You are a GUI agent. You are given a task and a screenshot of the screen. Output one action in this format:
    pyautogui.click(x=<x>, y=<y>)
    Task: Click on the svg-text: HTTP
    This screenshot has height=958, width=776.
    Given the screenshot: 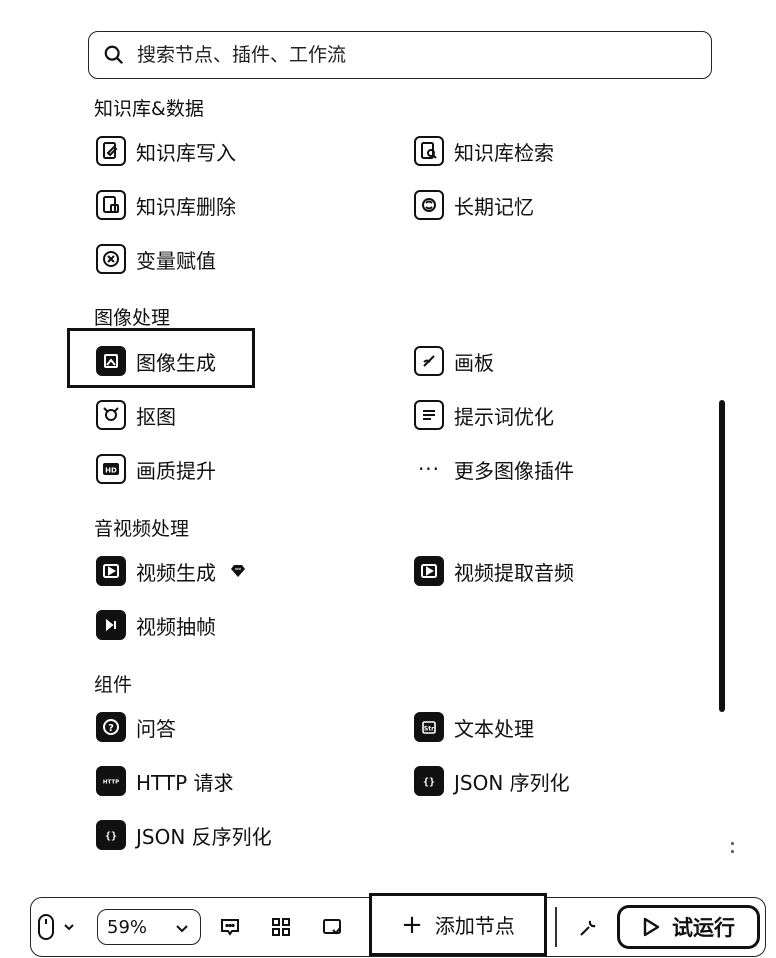 What is the action you would take?
    pyautogui.click(x=111, y=783)
    